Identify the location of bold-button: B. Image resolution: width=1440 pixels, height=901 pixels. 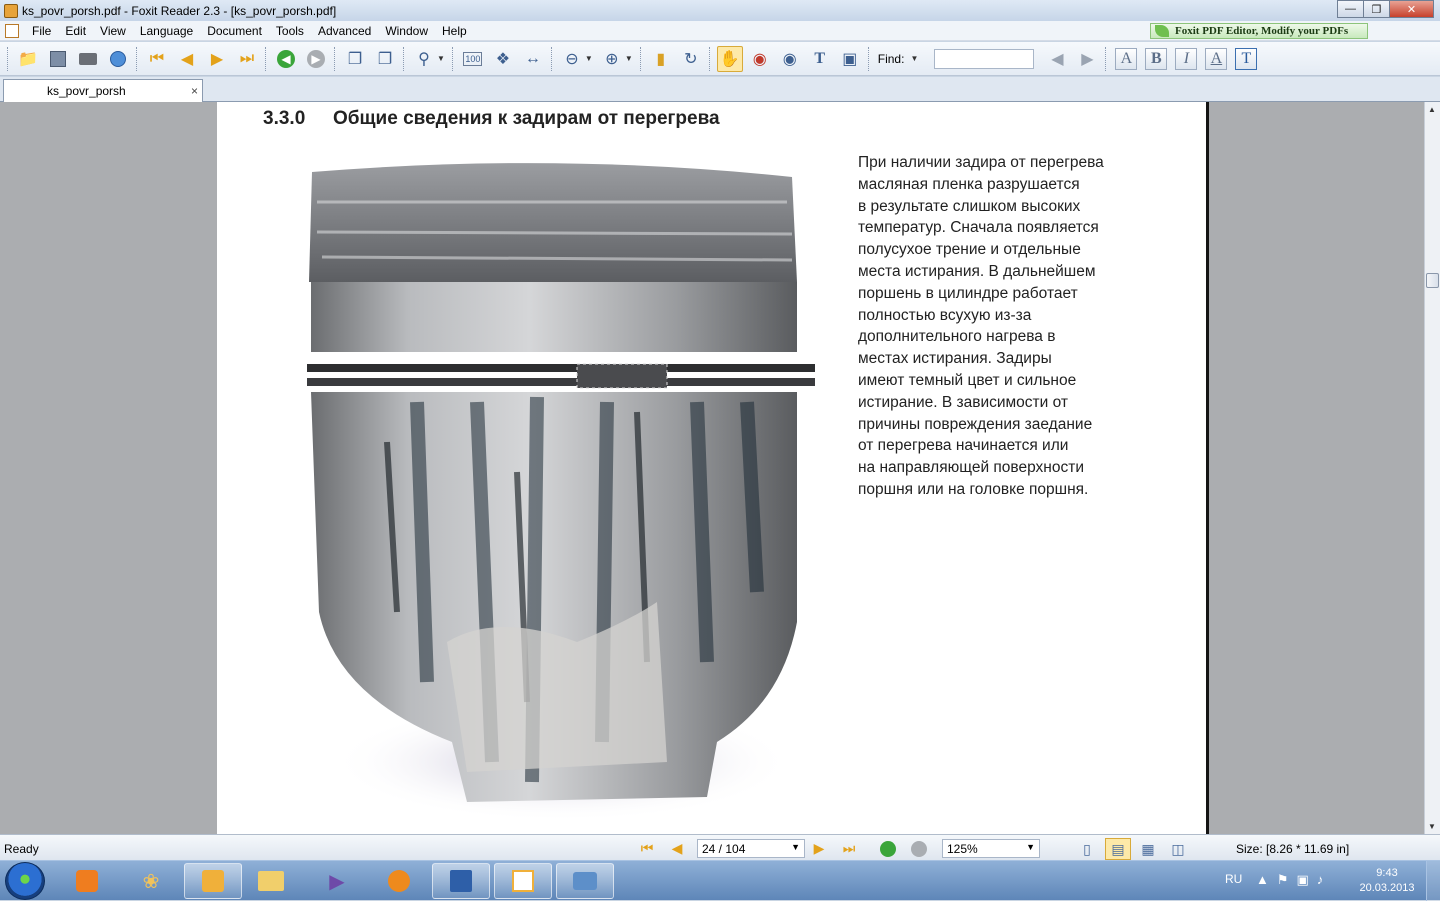
(1156, 58).